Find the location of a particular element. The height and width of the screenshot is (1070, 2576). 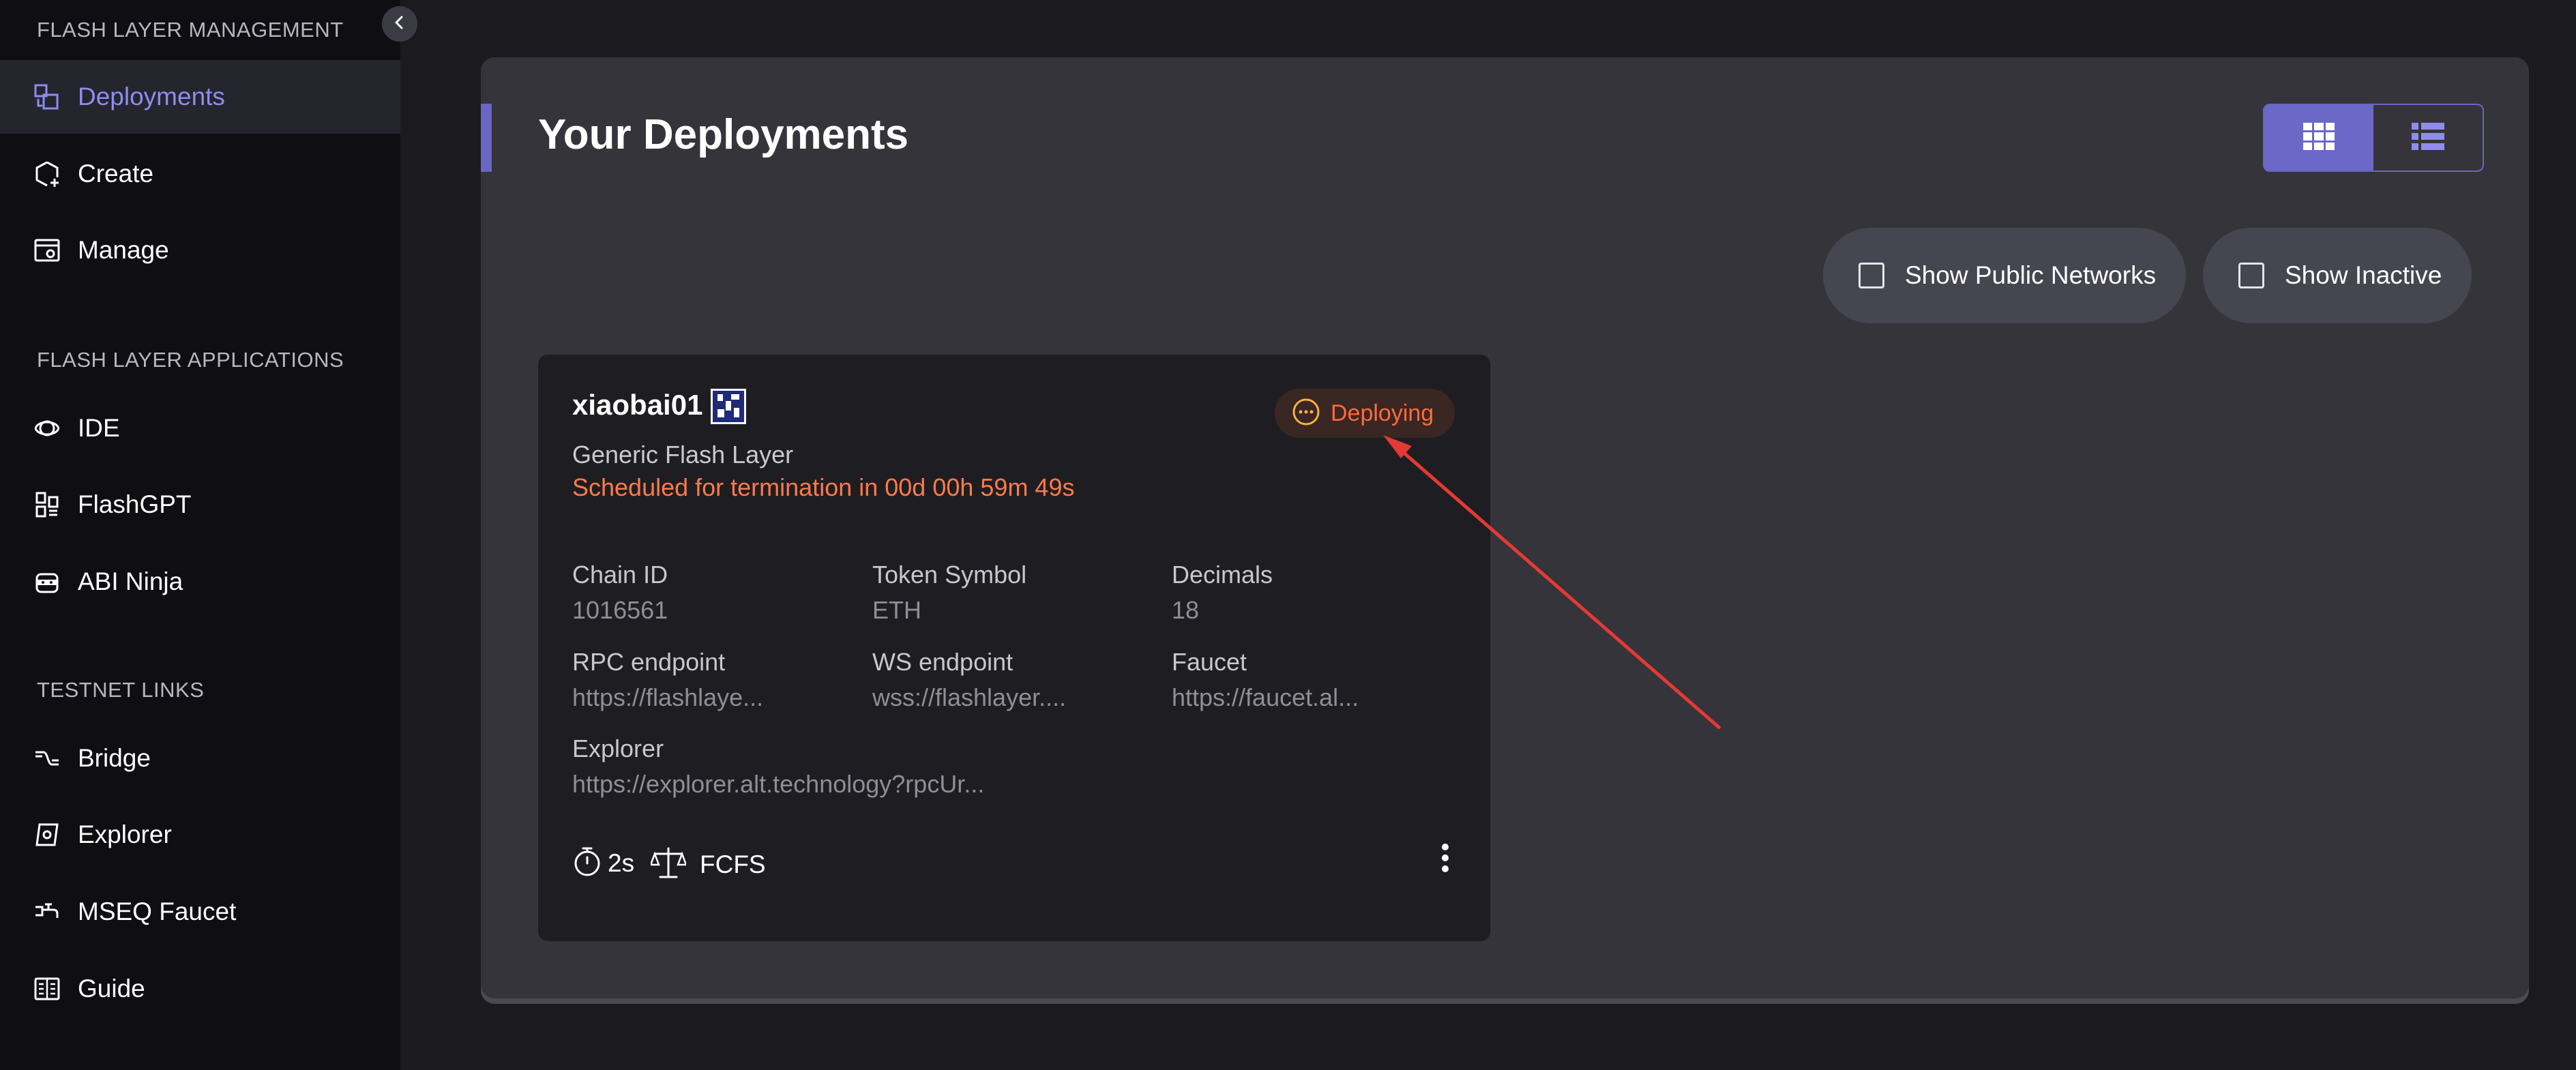

sidebar-item-mseq-faucet: MSEQ Faucet is located at coordinates (200, 912).